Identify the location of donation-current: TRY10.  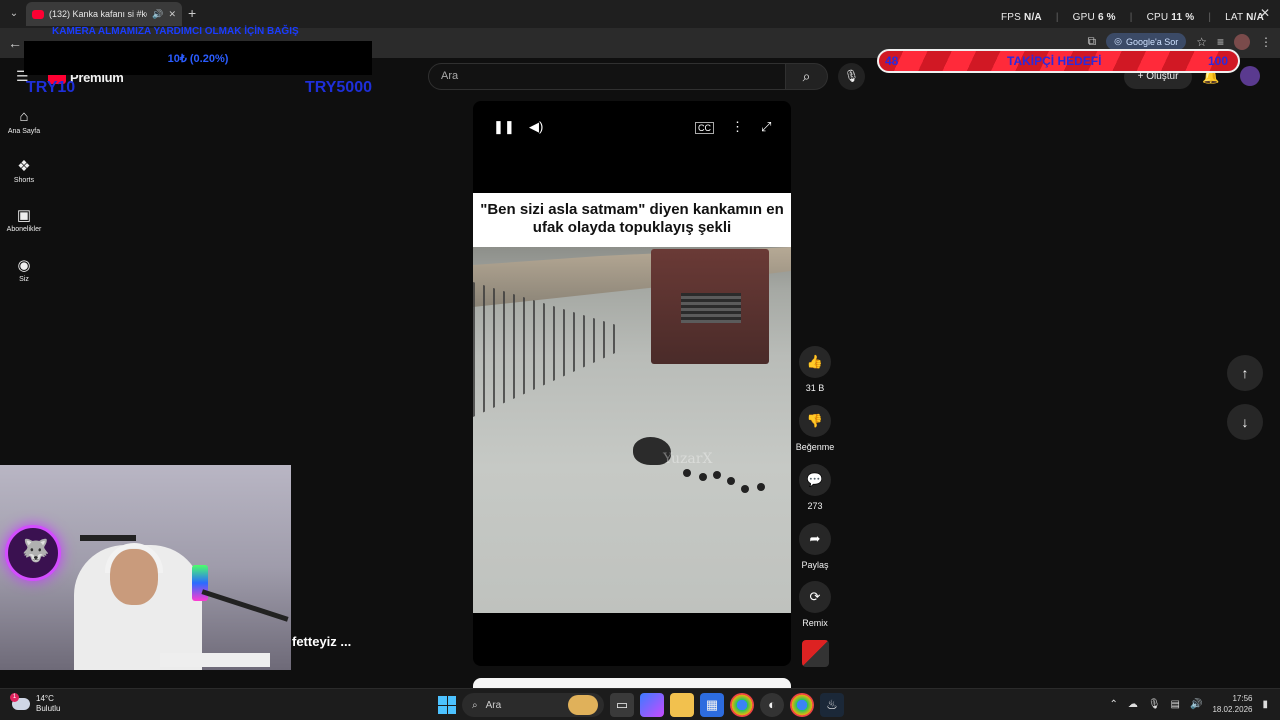
(51, 87).